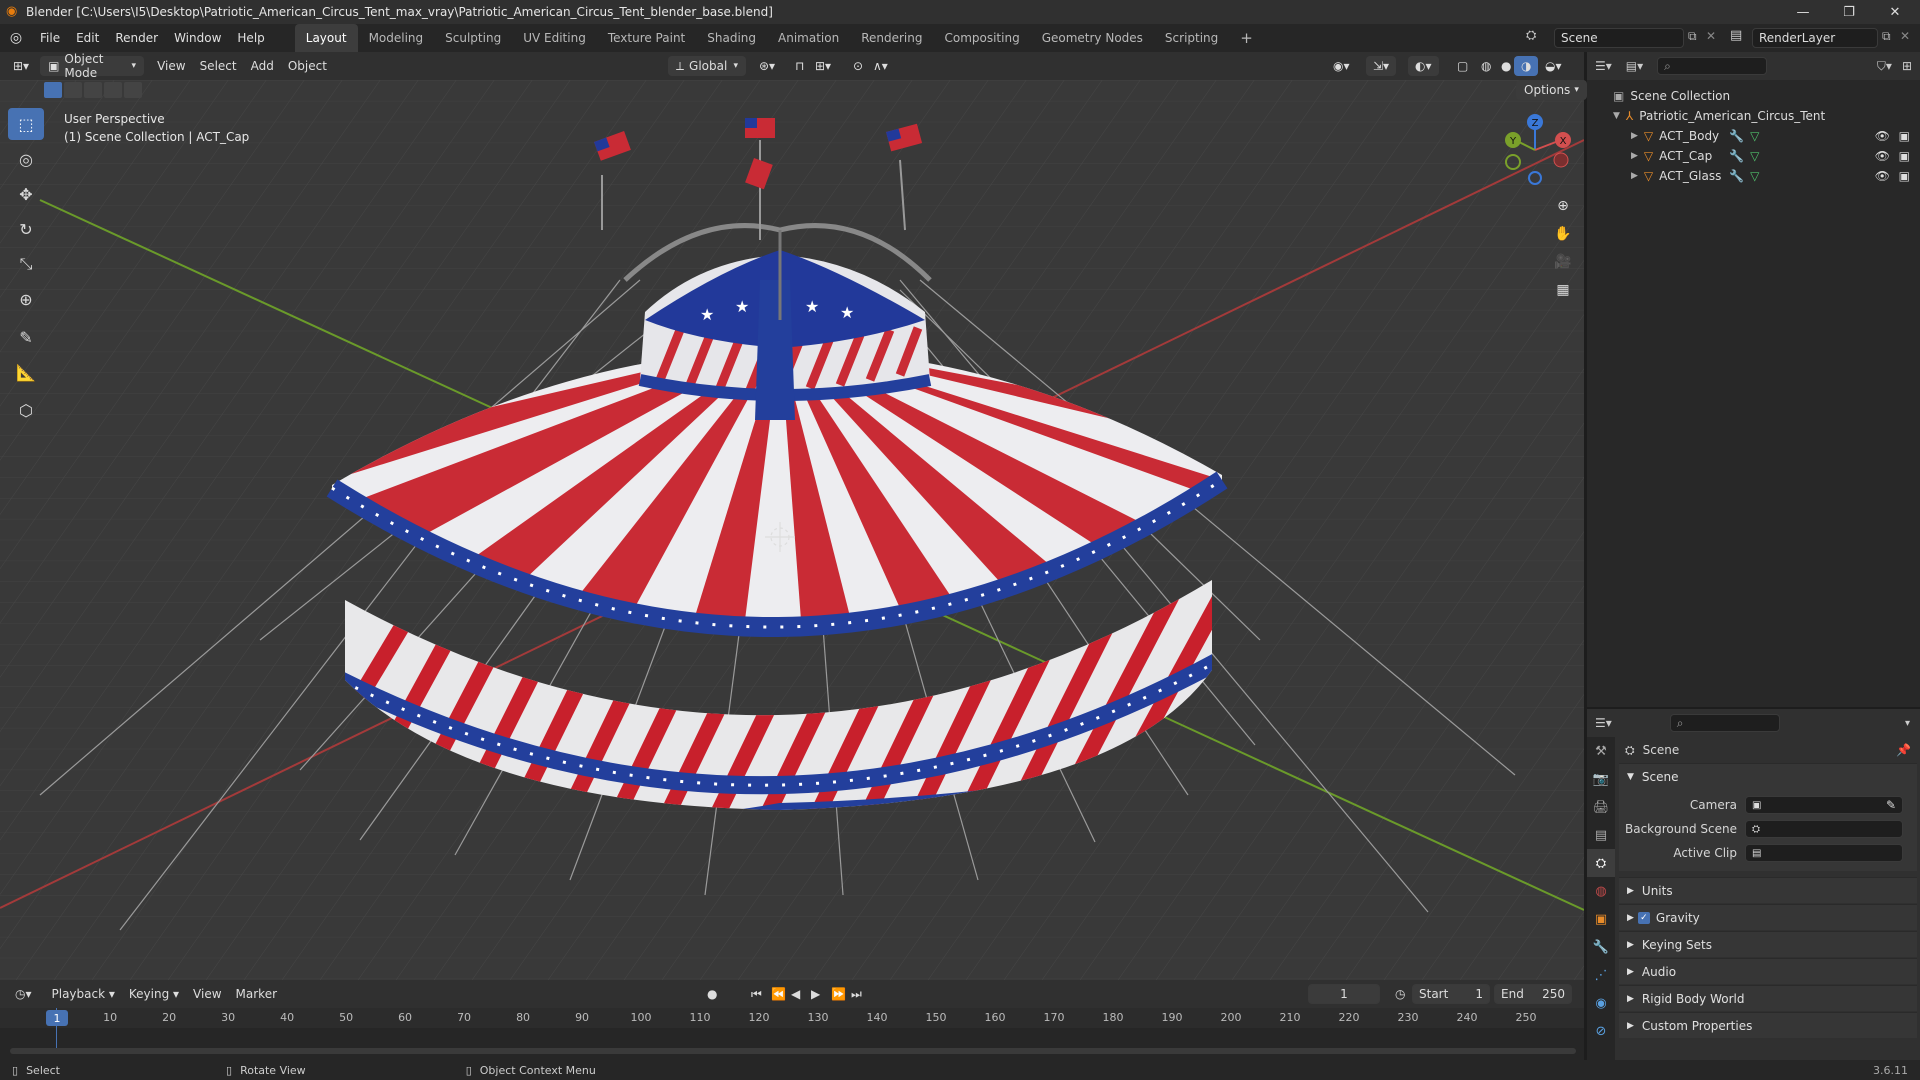 The width and height of the screenshot is (1920, 1080). I want to click on scale-tool-icon: ⤡, so click(26, 264).